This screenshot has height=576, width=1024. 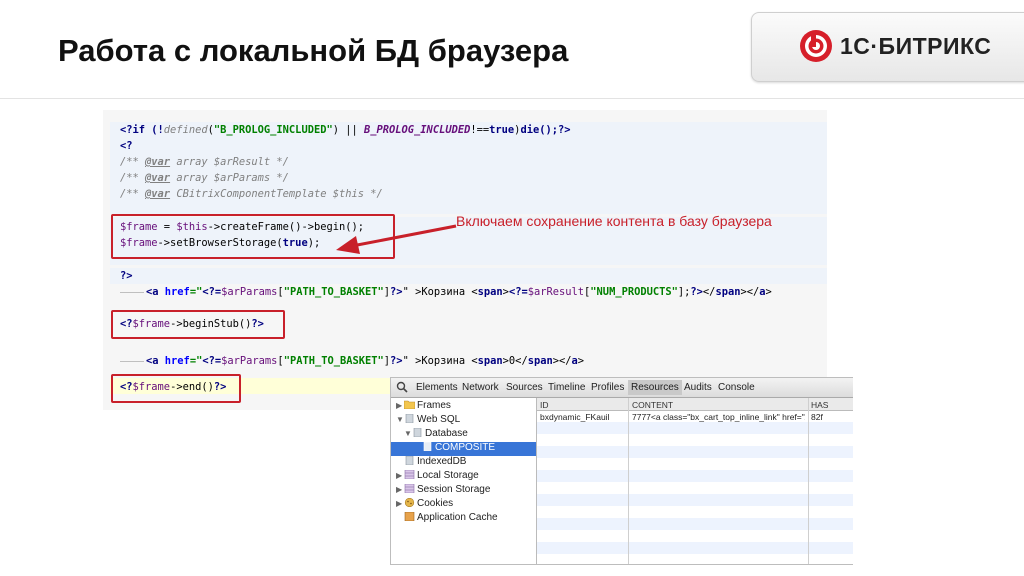 I want to click on code-line-2: <?, so click(x=126, y=146).